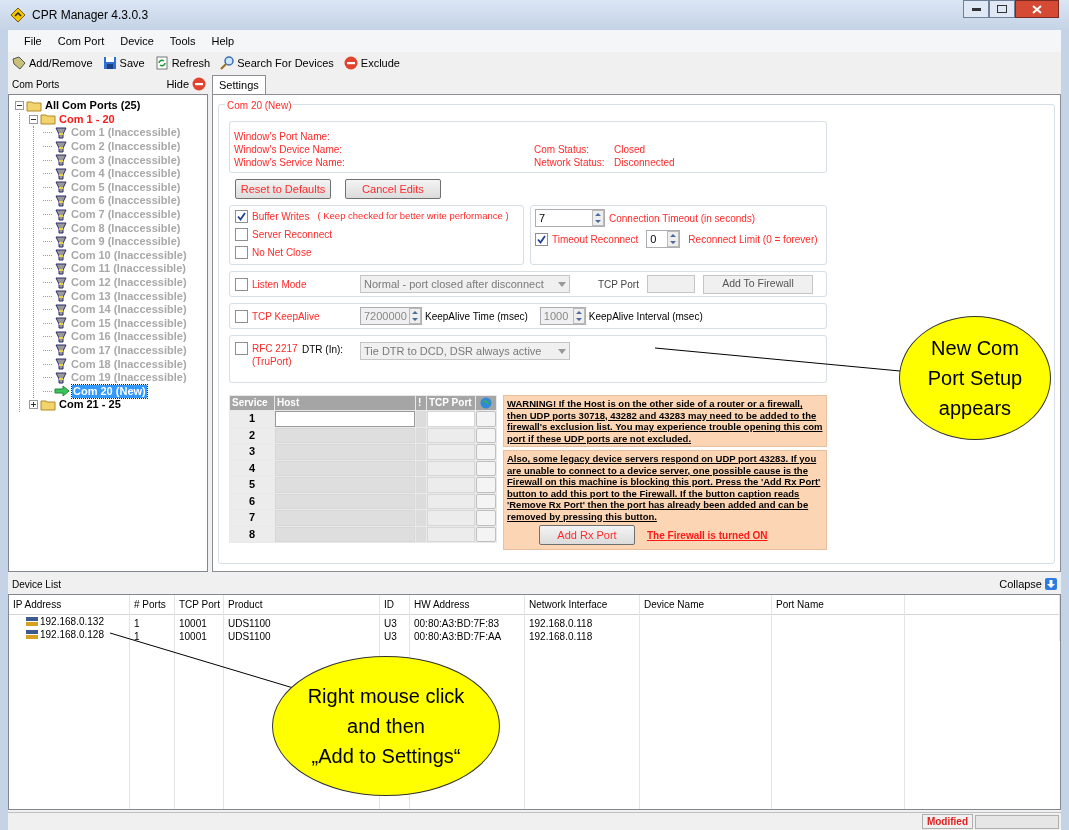  What do you see at coordinates (227, 63) in the screenshot?
I see `search-icon` at bounding box center [227, 63].